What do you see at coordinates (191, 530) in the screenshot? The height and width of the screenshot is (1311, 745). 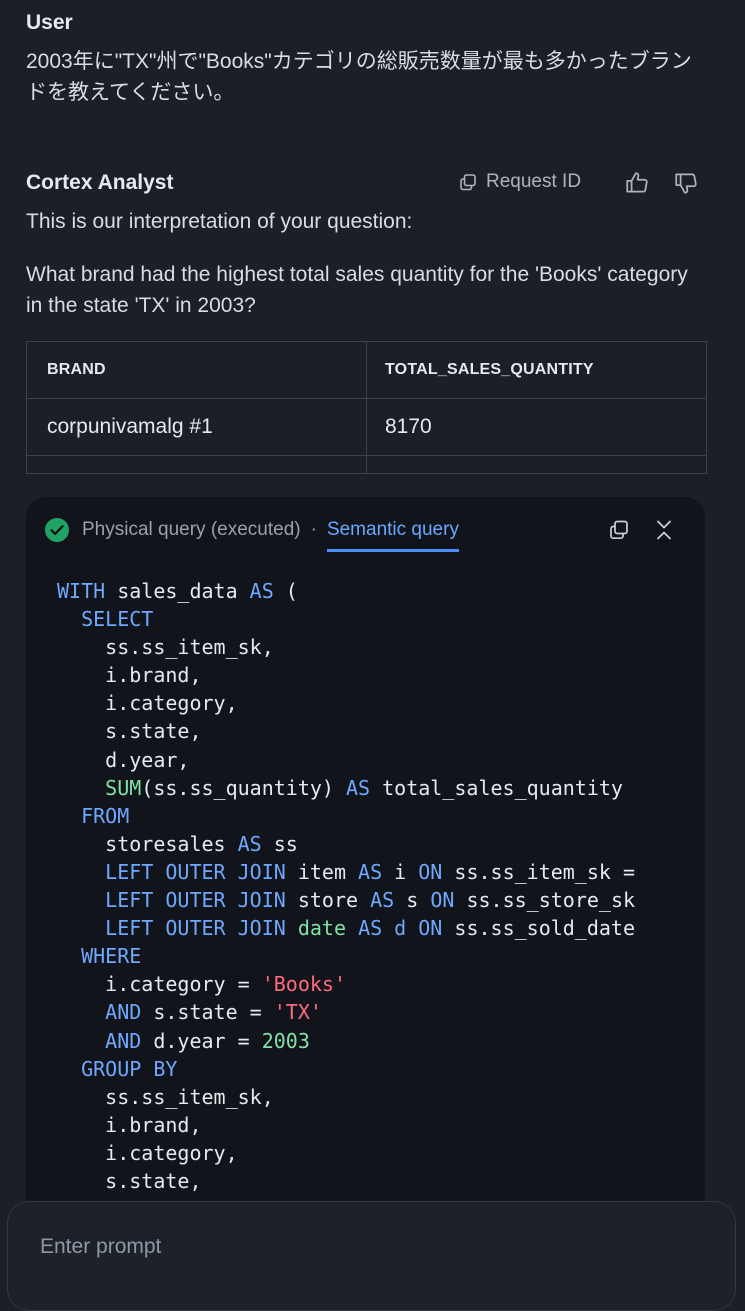 I see `tab-physical-query: Physical query (executed)` at bounding box center [191, 530].